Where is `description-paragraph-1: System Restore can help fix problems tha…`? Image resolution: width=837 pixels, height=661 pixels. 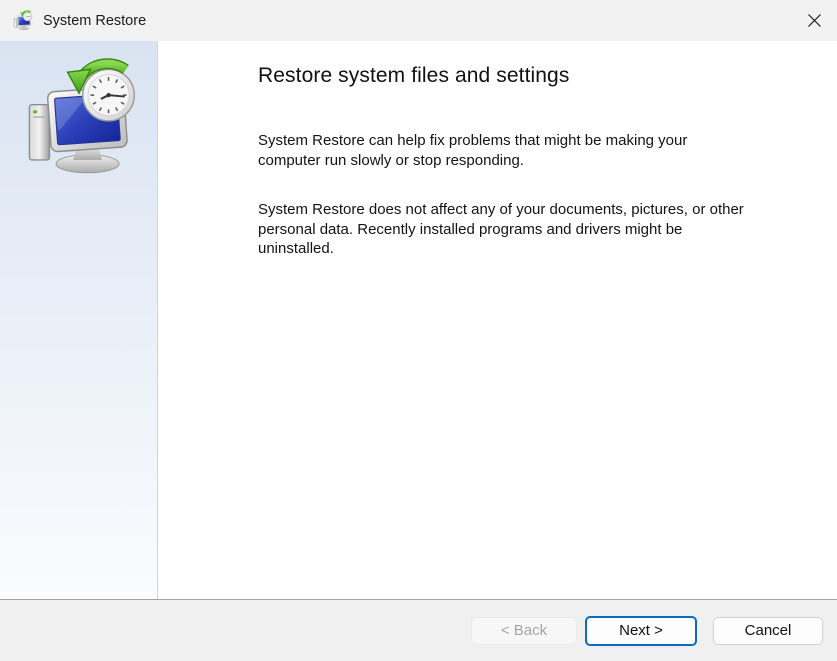
description-paragraph-1: System Restore can help fix problems tha… is located at coordinates (473, 150).